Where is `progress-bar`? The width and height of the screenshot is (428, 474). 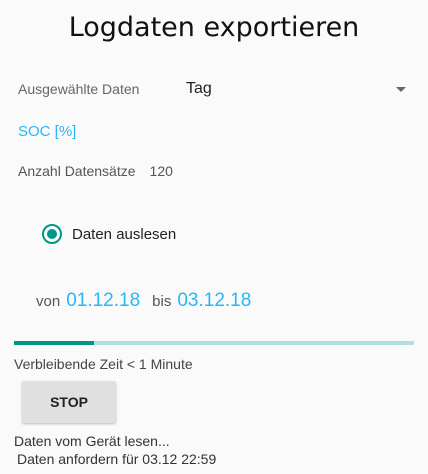 progress-bar is located at coordinates (214, 343).